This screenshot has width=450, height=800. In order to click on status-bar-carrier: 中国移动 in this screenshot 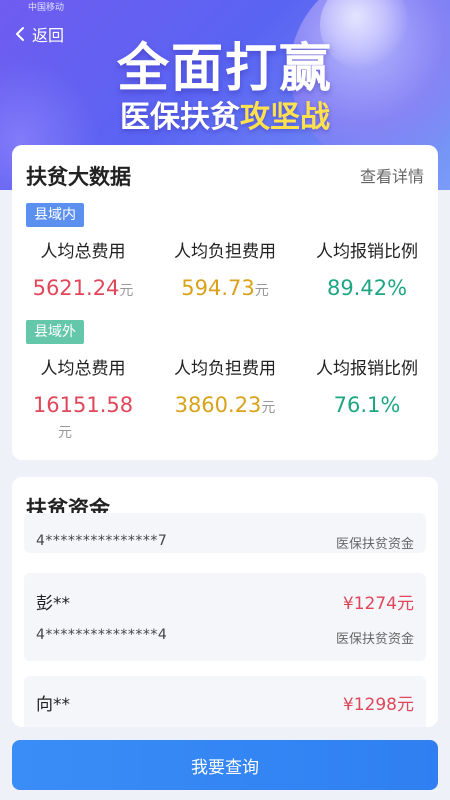, I will do `click(46, 8)`.